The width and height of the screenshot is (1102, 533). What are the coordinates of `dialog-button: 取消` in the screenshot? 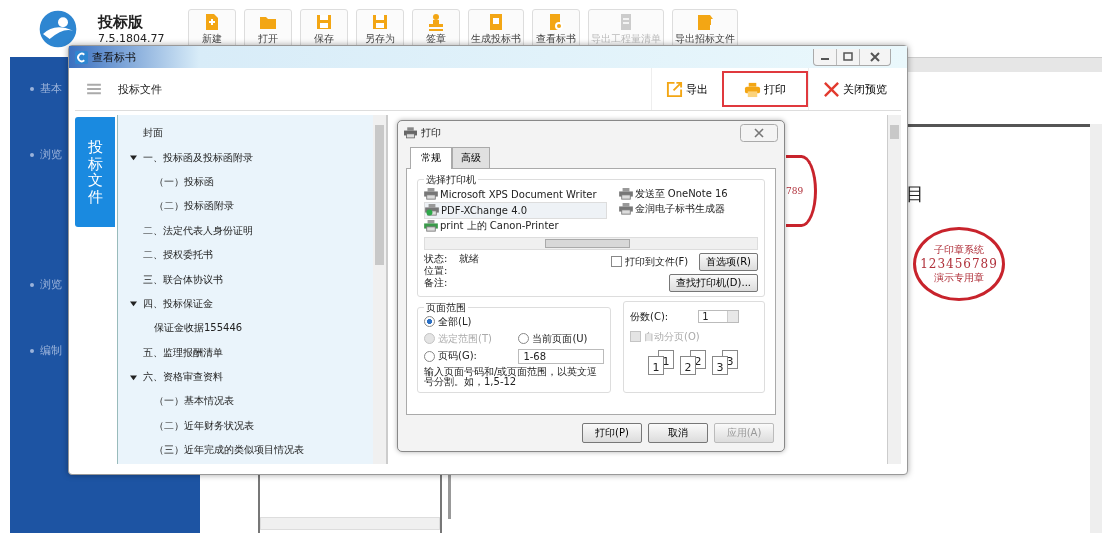 It's located at (678, 433).